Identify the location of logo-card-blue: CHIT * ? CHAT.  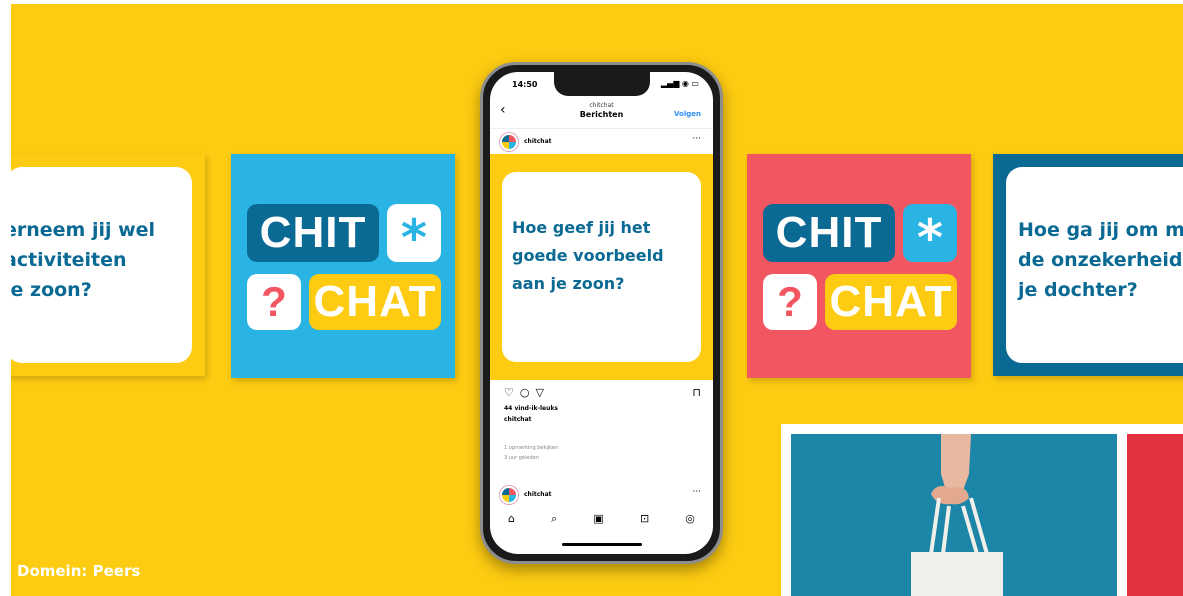
(343, 266).